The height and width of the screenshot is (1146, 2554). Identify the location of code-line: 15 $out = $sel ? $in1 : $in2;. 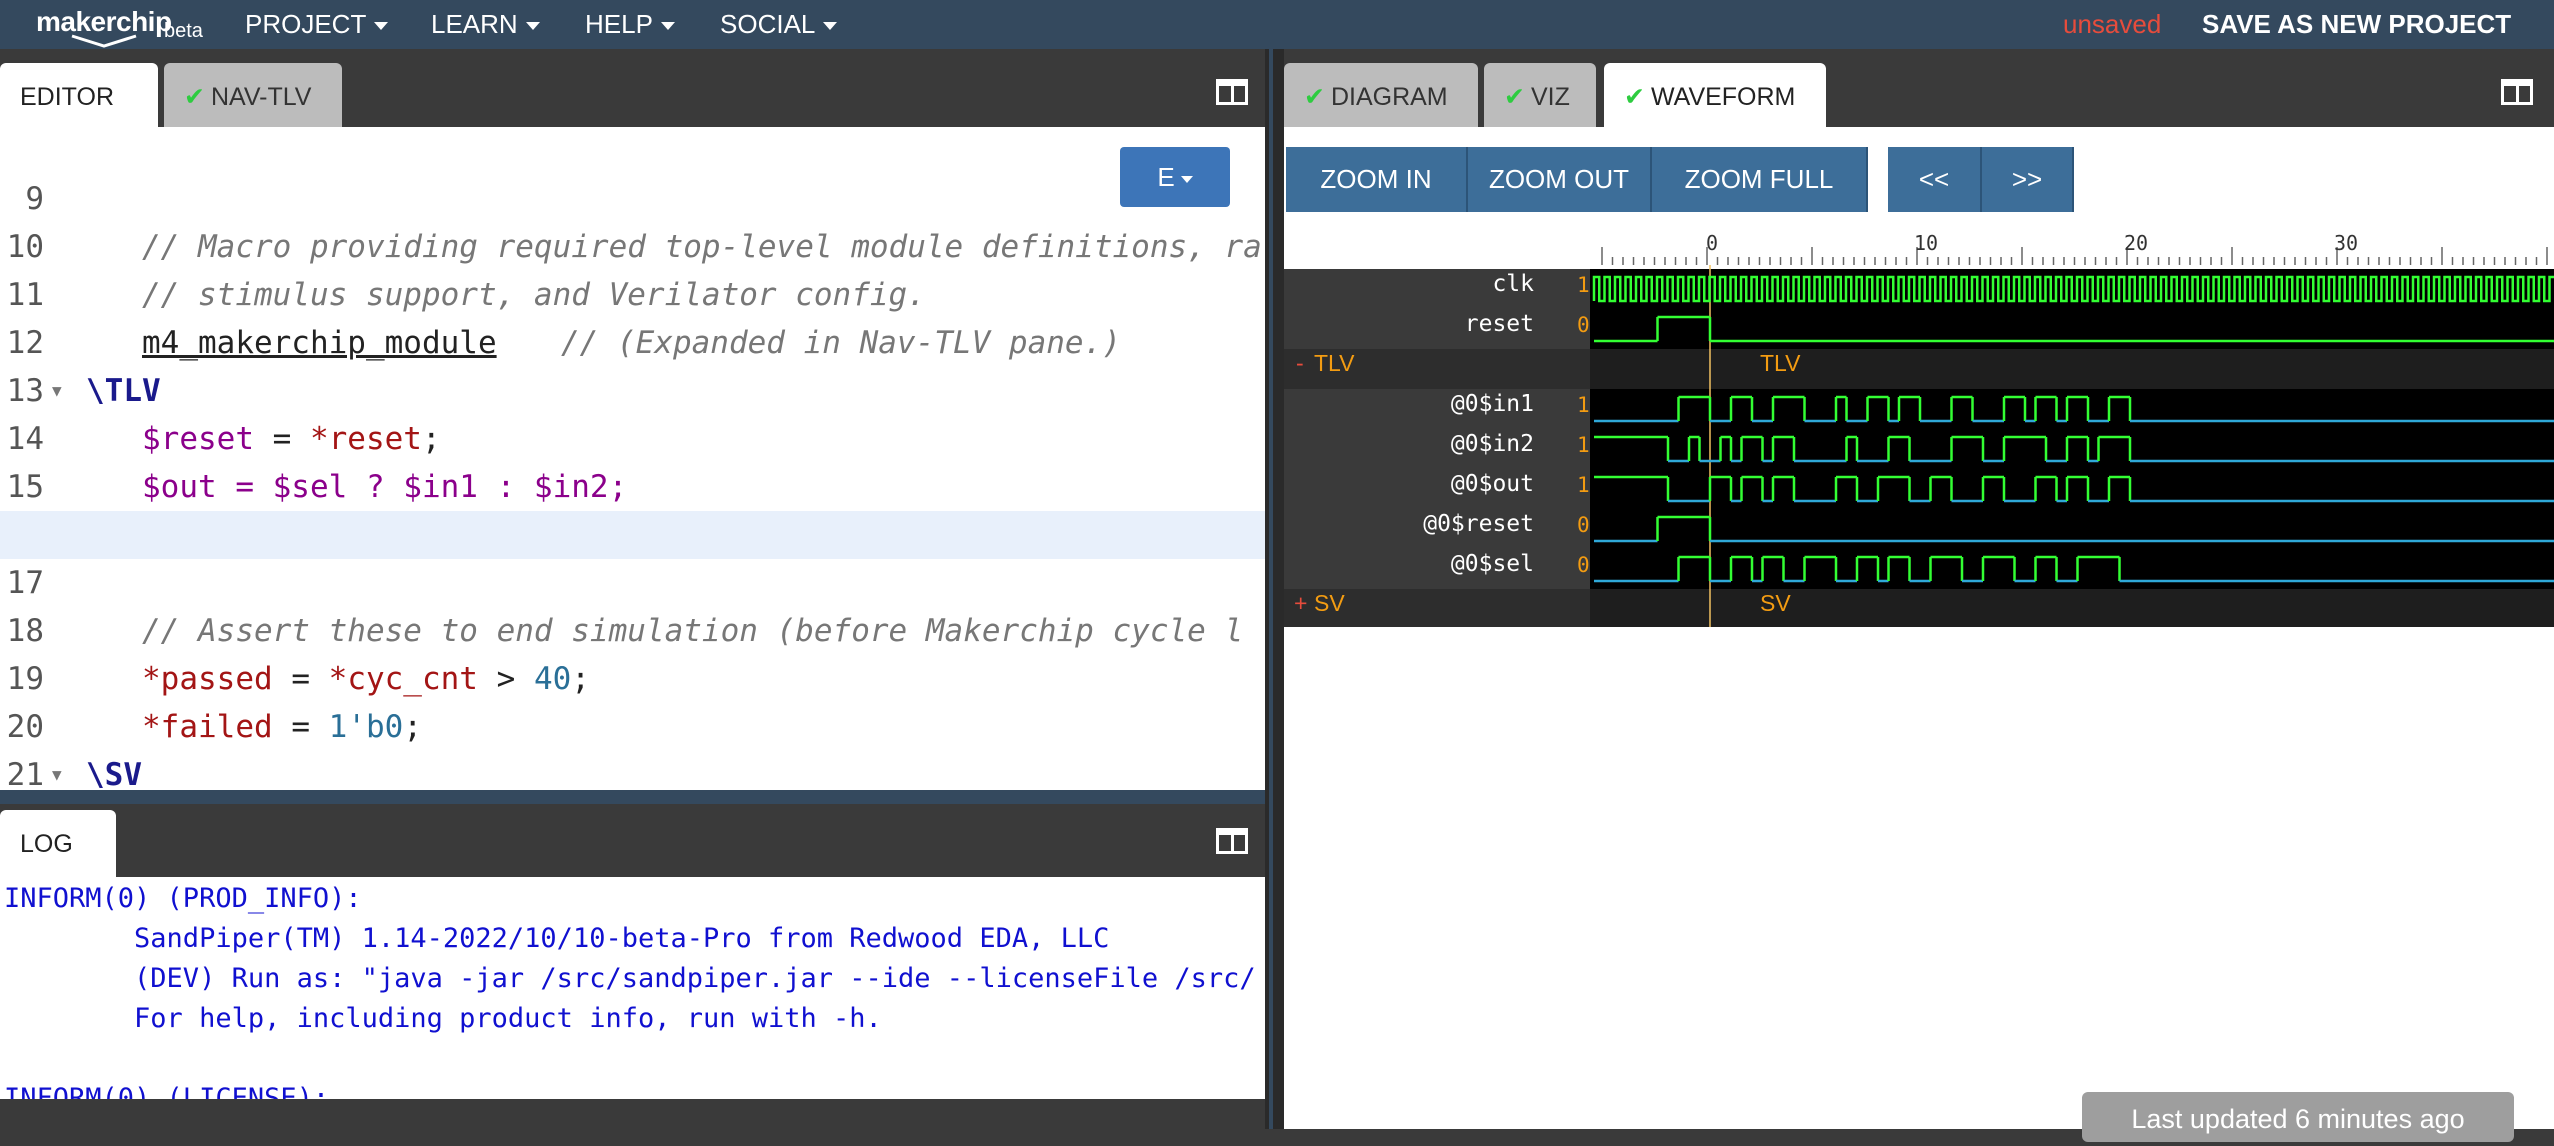
(317, 487).